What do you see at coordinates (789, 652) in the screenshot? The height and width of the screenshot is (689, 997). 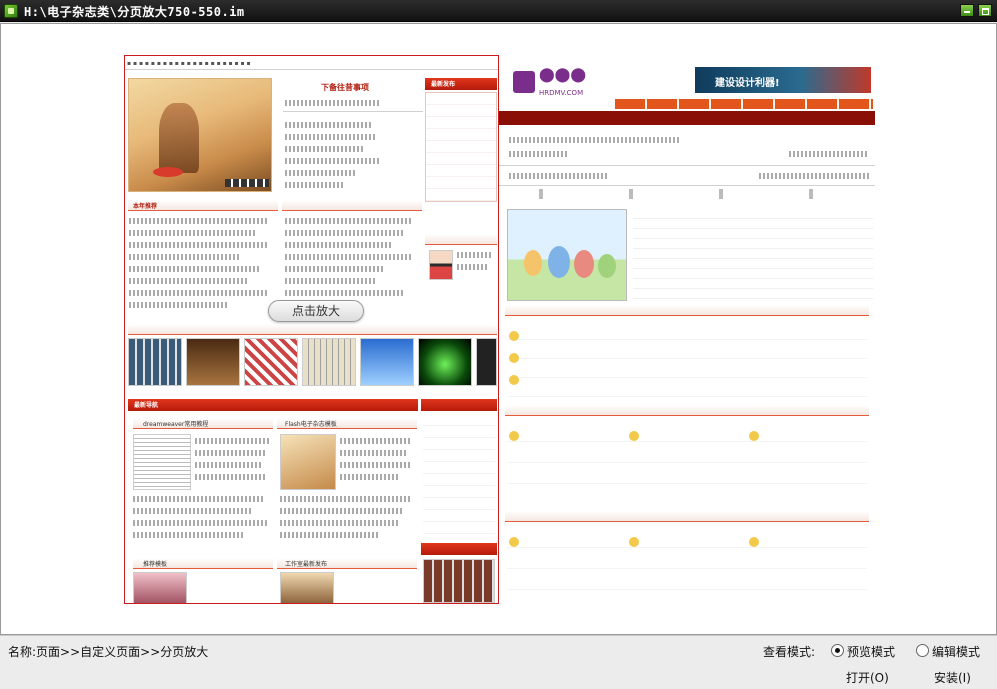 I see `view-mode-label: 查看模式:` at bounding box center [789, 652].